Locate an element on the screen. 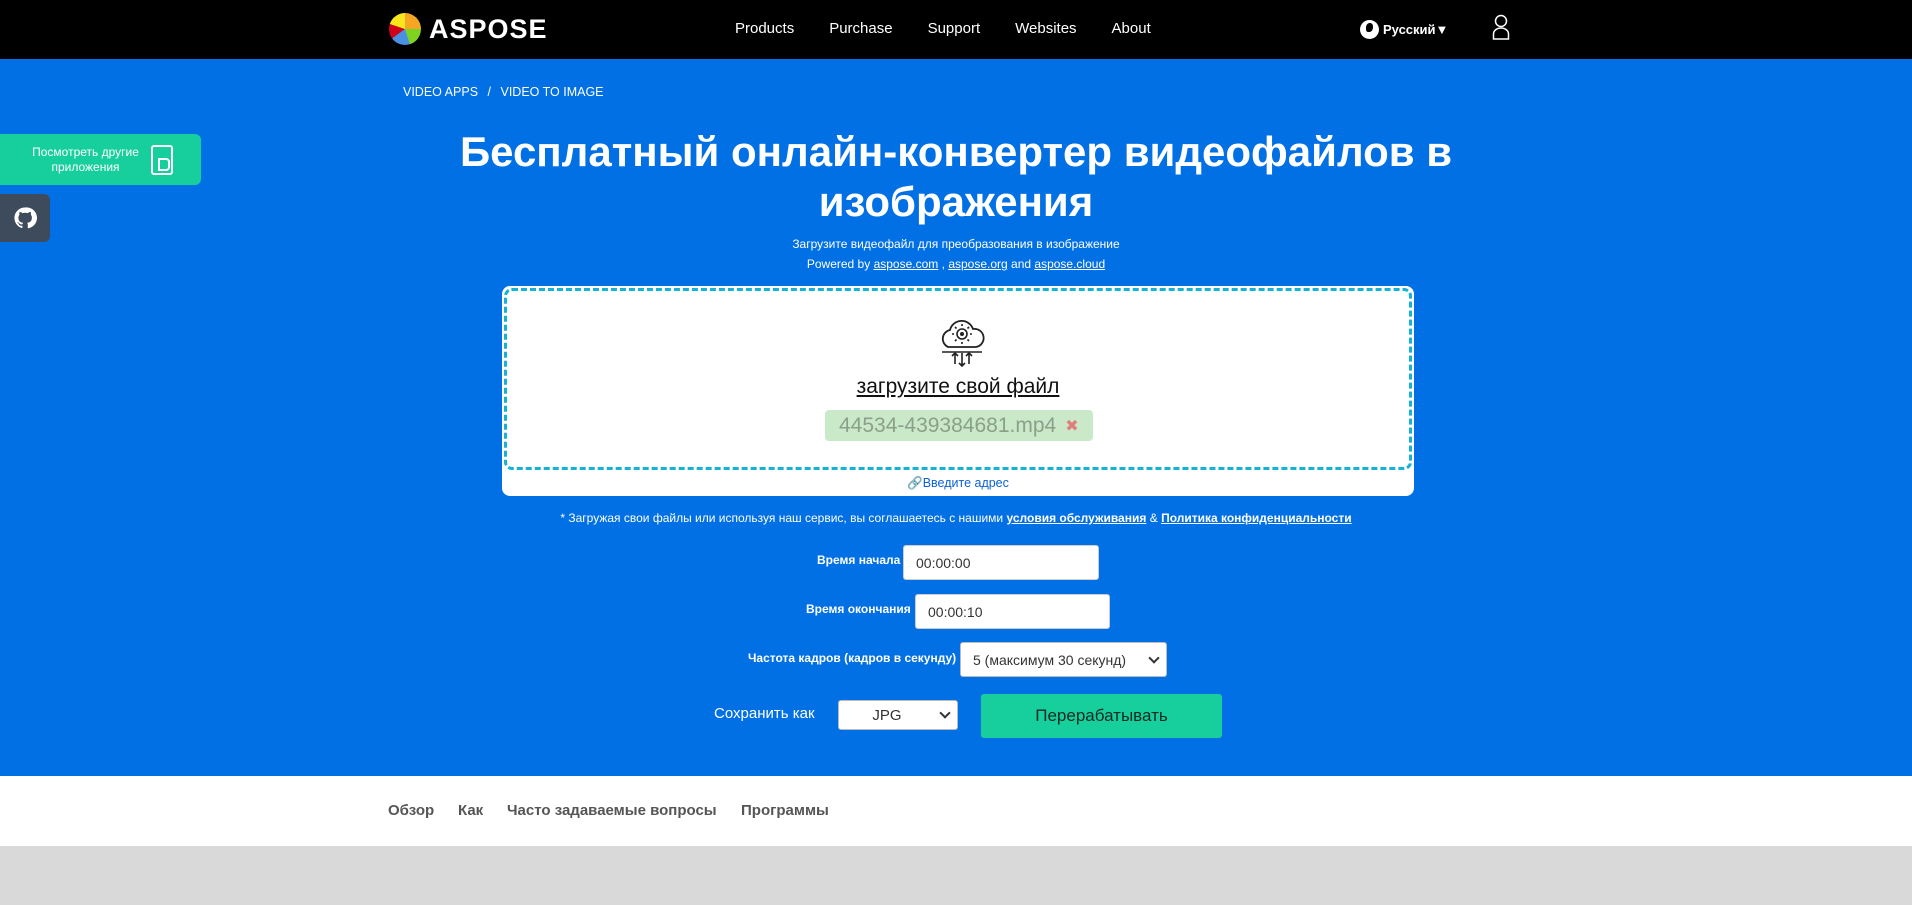 The height and width of the screenshot is (905, 1912). powered-prefix: Powered by is located at coordinates (838, 264).